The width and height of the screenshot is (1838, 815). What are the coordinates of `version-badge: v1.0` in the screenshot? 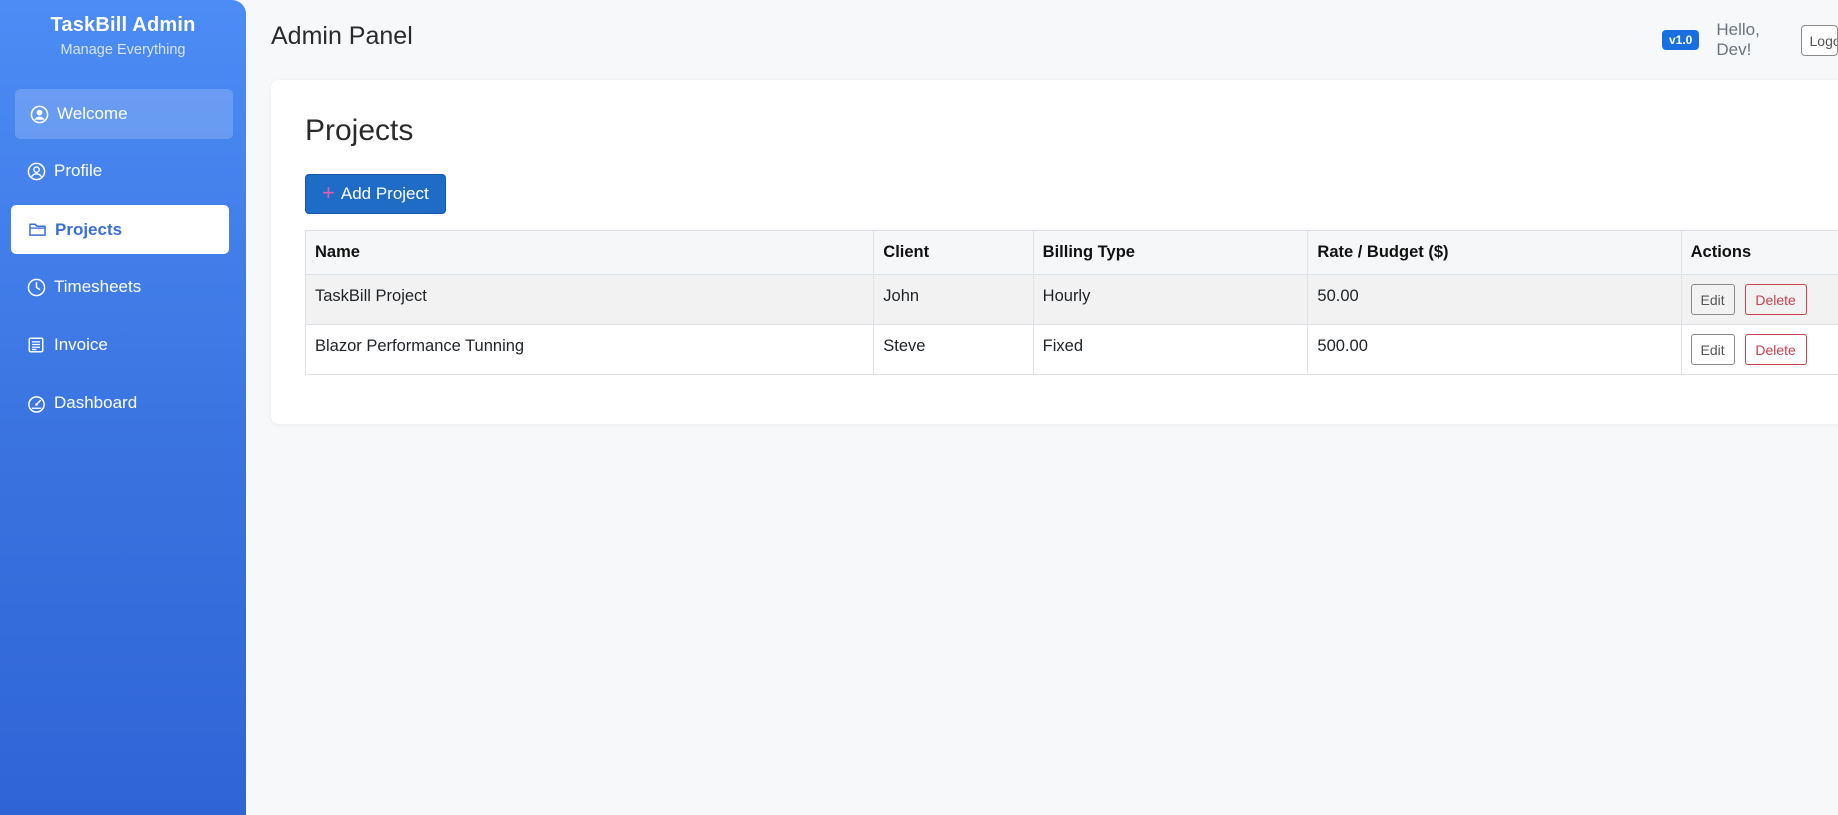 It's located at (1681, 40).